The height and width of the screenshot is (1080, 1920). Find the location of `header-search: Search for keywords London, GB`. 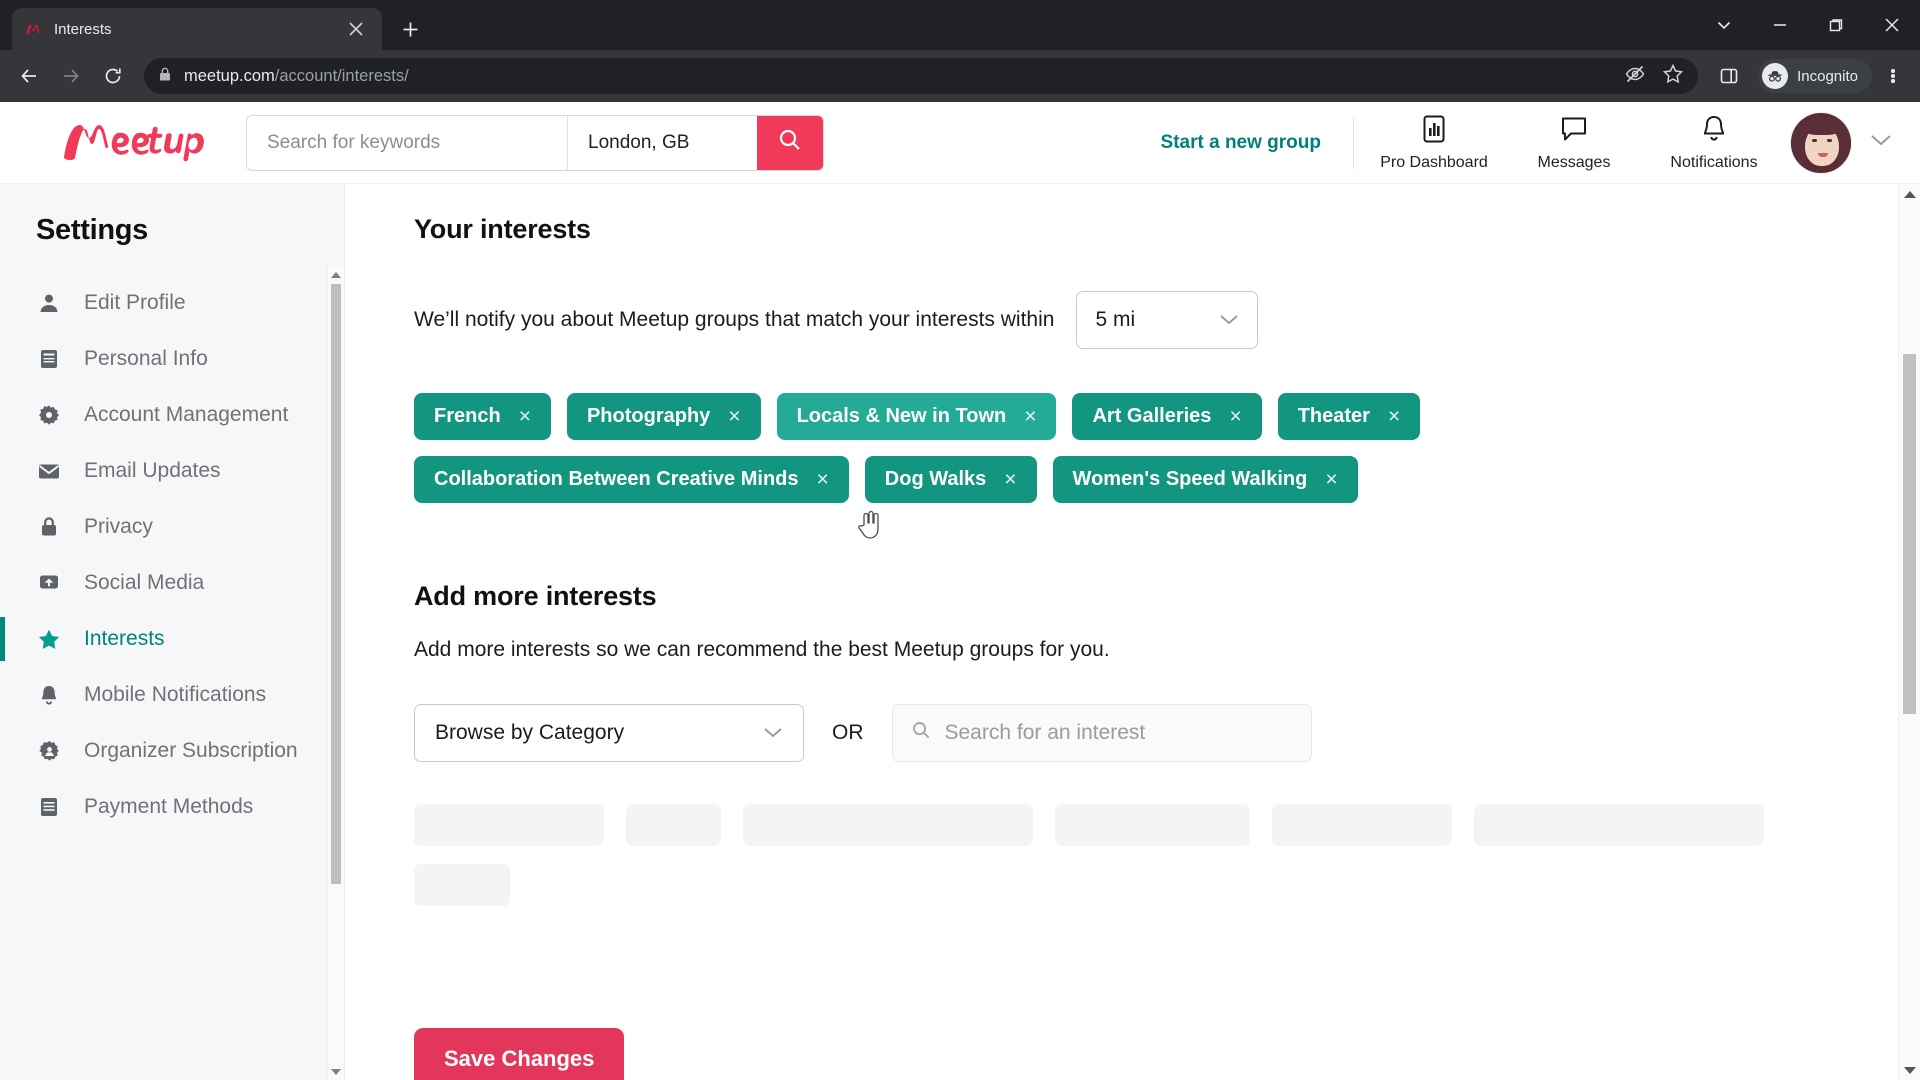

header-search: Search for keywords London, GB is located at coordinates (535, 142).